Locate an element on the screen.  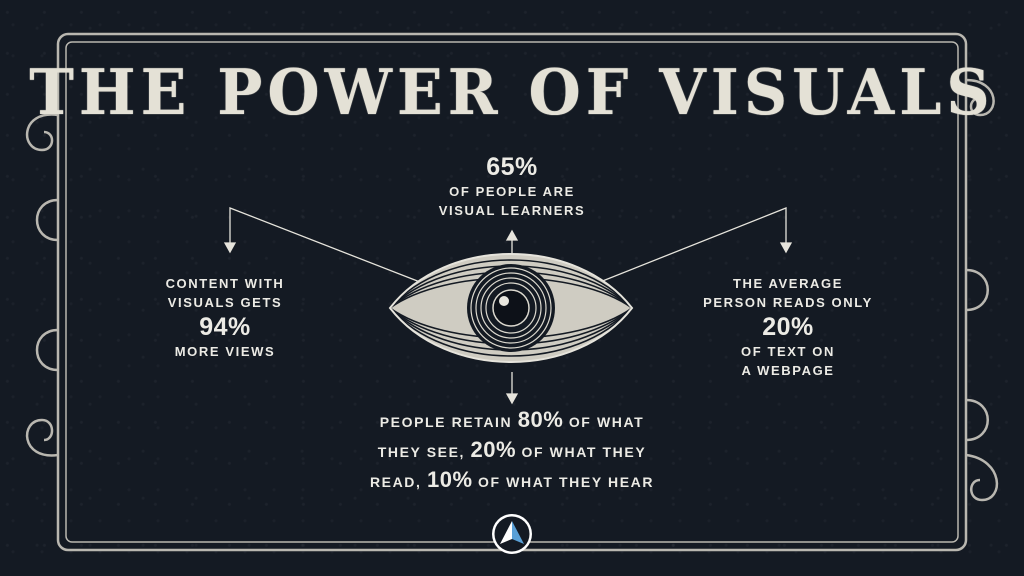
stat-value: 10% is located at coordinates (450, 479).